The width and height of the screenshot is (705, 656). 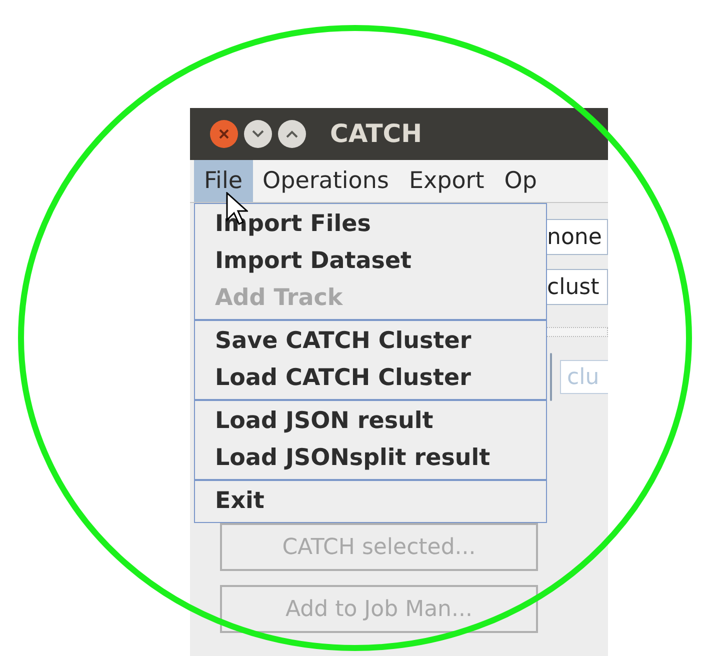 I want to click on maximize-icon, so click(x=292, y=134).